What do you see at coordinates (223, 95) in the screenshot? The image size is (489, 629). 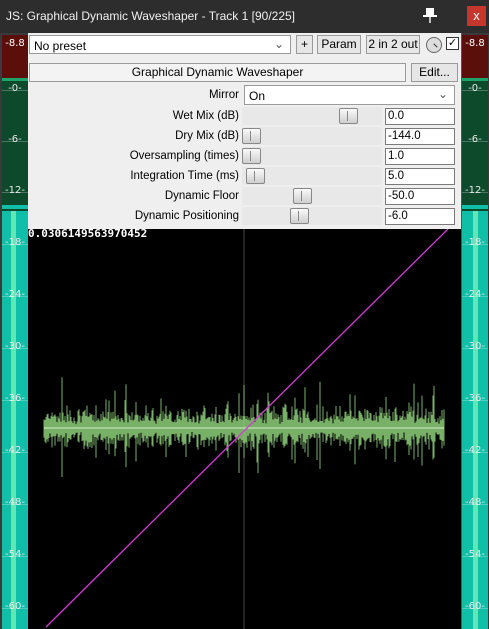 I see `mirror-label: Mirror` at bounding box center [223, 95].